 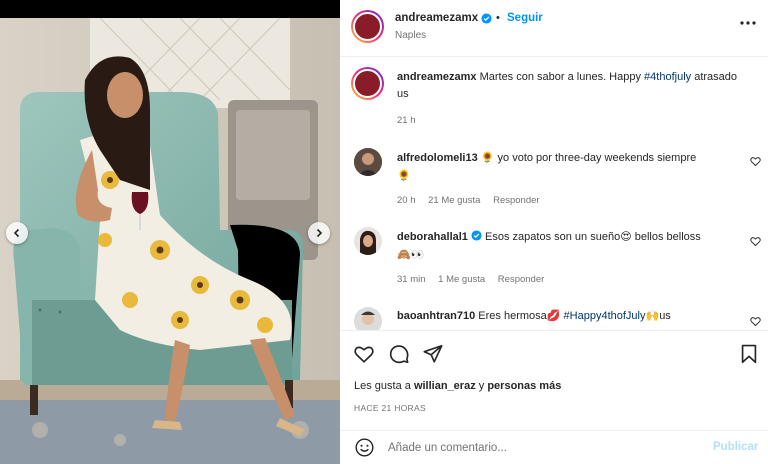 I want to click on comment-meta: 20 h 21 Me gusta Responder, so click(x=473, y=200).